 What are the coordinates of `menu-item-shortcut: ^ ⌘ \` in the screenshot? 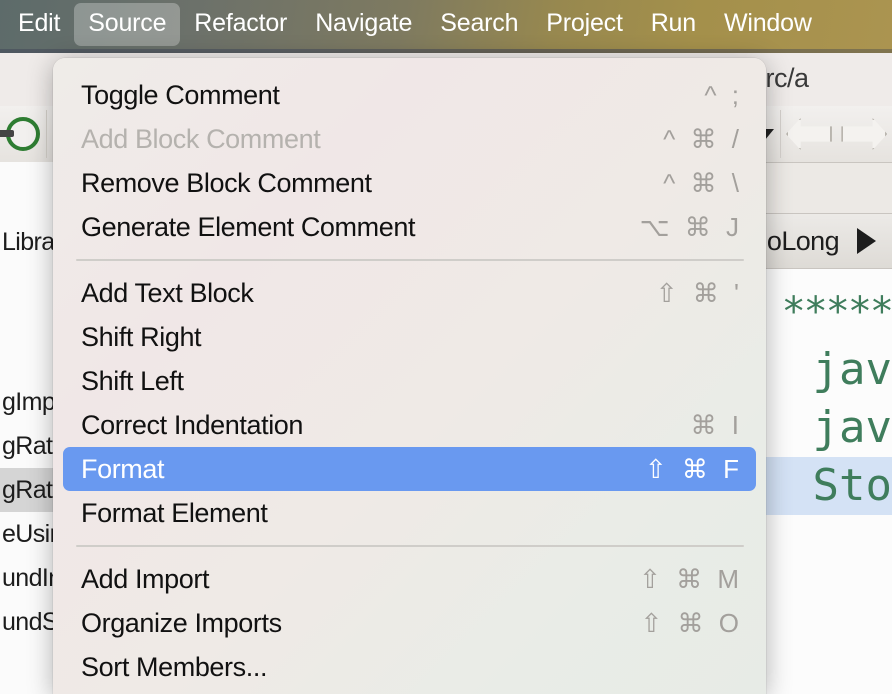 It's located at (703, 182).